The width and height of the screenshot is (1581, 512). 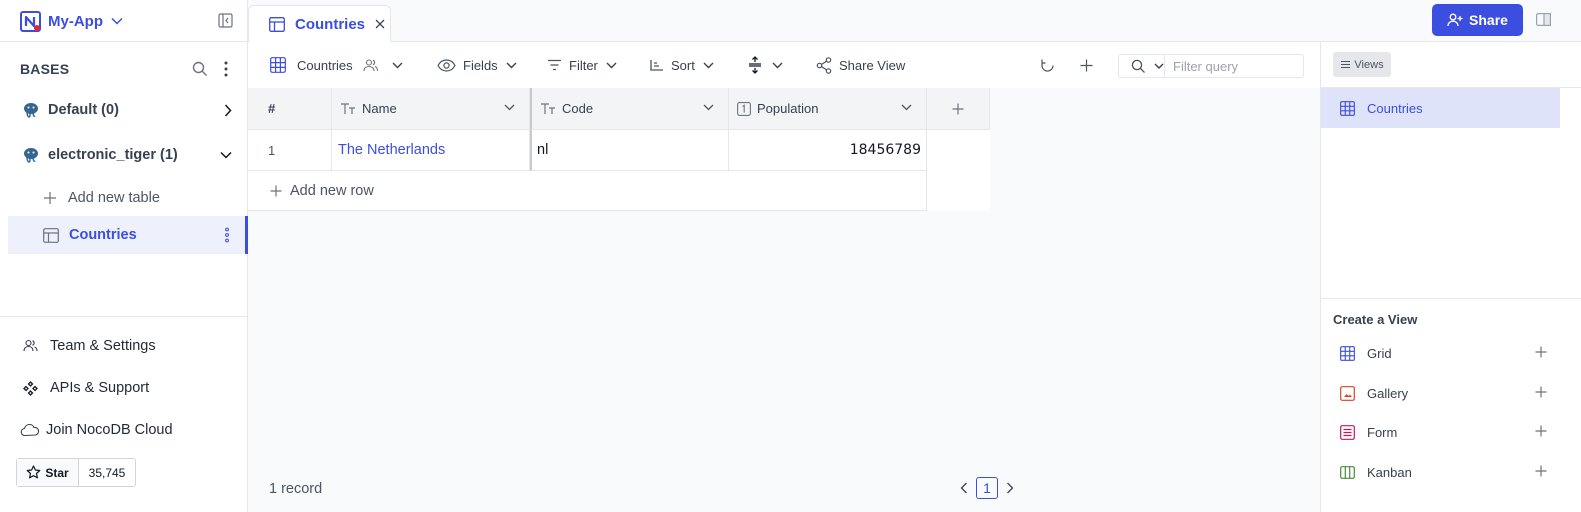 What do you see at coordinates (431, 109) in the screenshot?
I see `column-header-name: Name` at bounding box center [431, 109].